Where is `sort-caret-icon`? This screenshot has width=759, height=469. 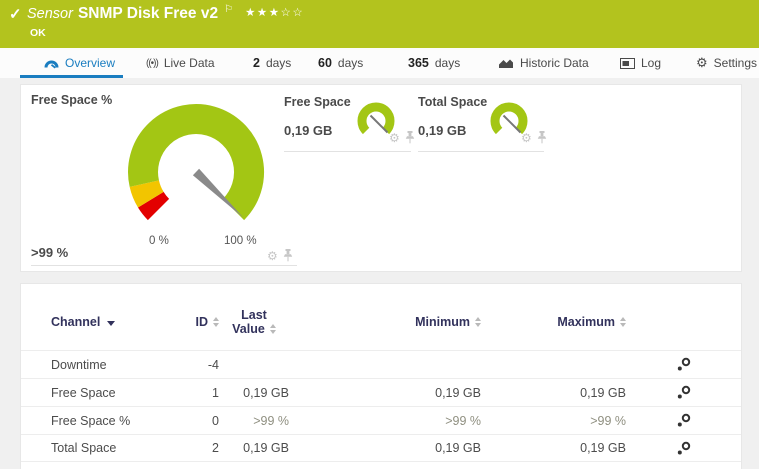 sort-caret-icon is located at coordinates (111, 323).